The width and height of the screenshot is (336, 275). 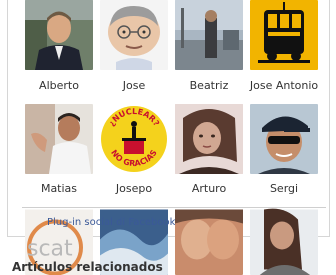 What do you see at coordinates (111, 222) in the screenshot?
I see `facebook-plugin-label: Plug-in social di Facebook` at bounding box center [111, 222].